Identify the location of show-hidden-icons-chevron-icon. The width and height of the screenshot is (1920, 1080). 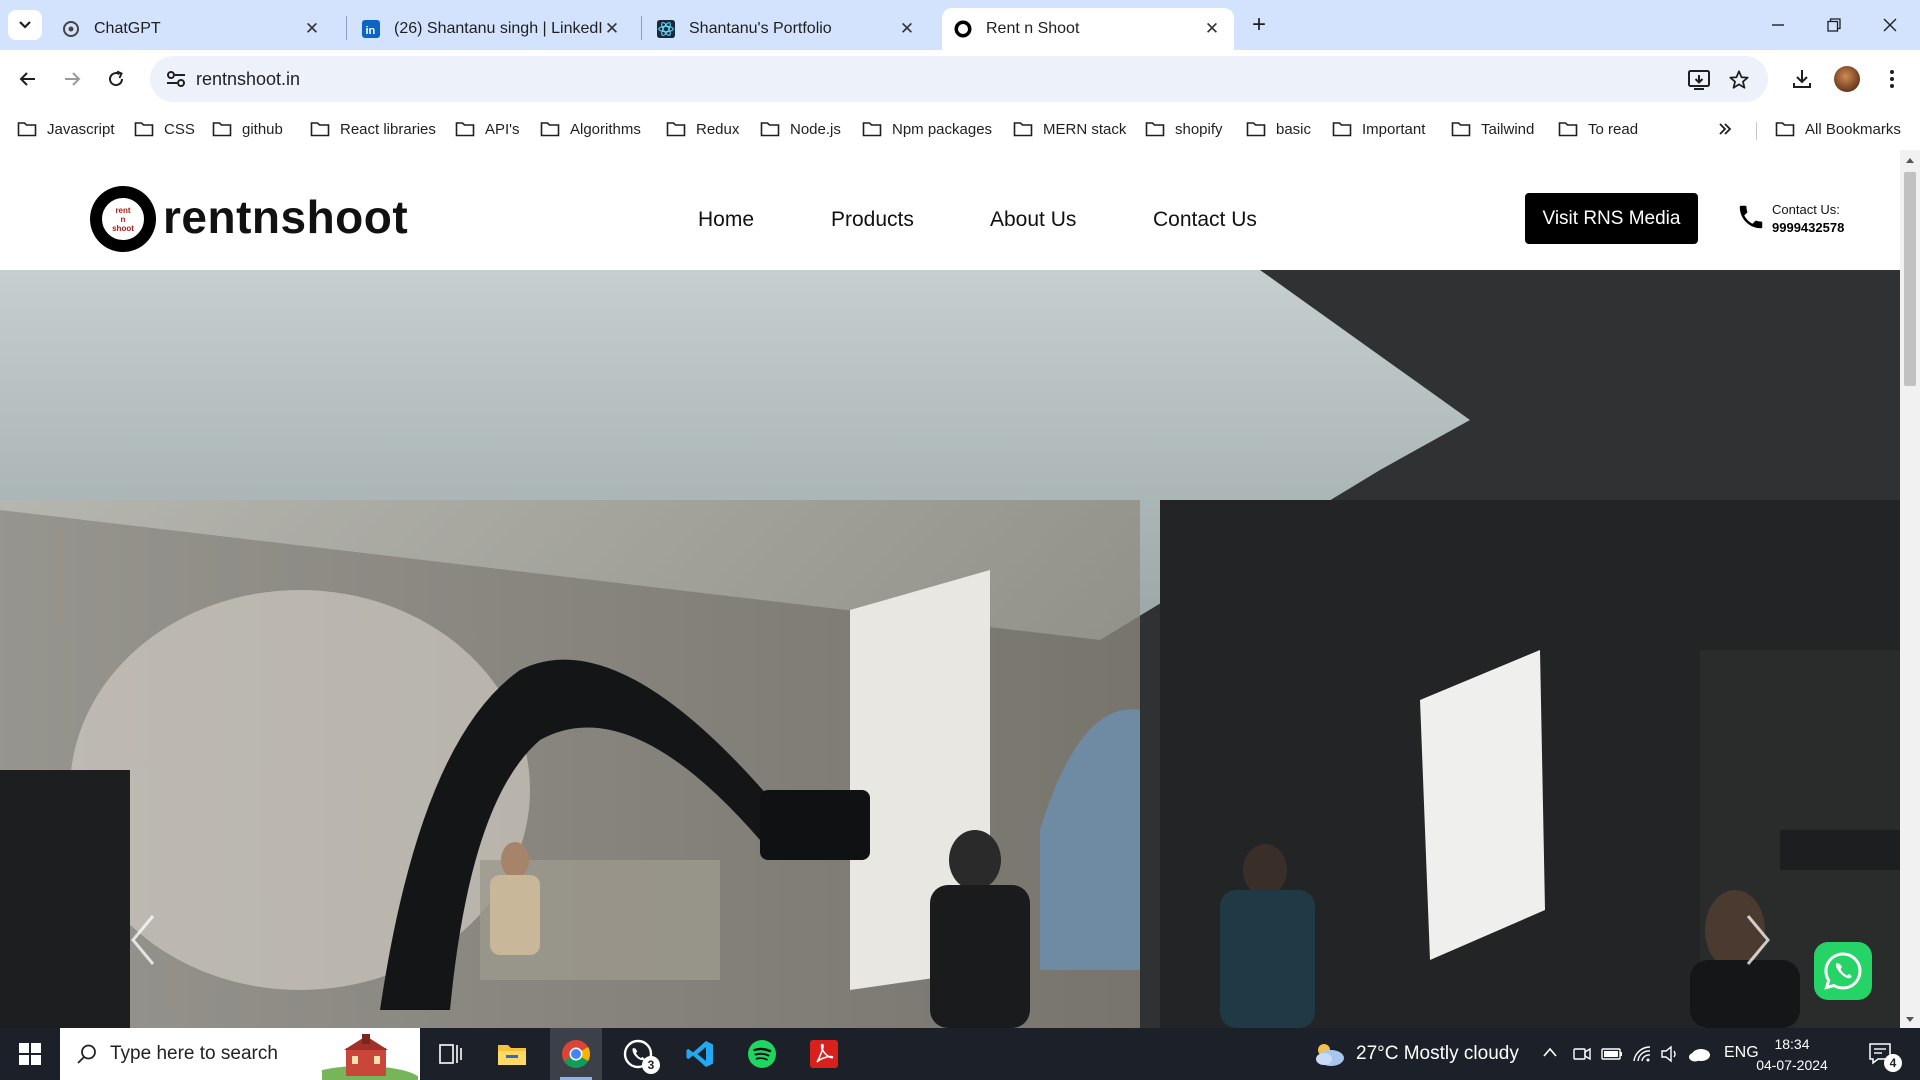
(1550, 1052).